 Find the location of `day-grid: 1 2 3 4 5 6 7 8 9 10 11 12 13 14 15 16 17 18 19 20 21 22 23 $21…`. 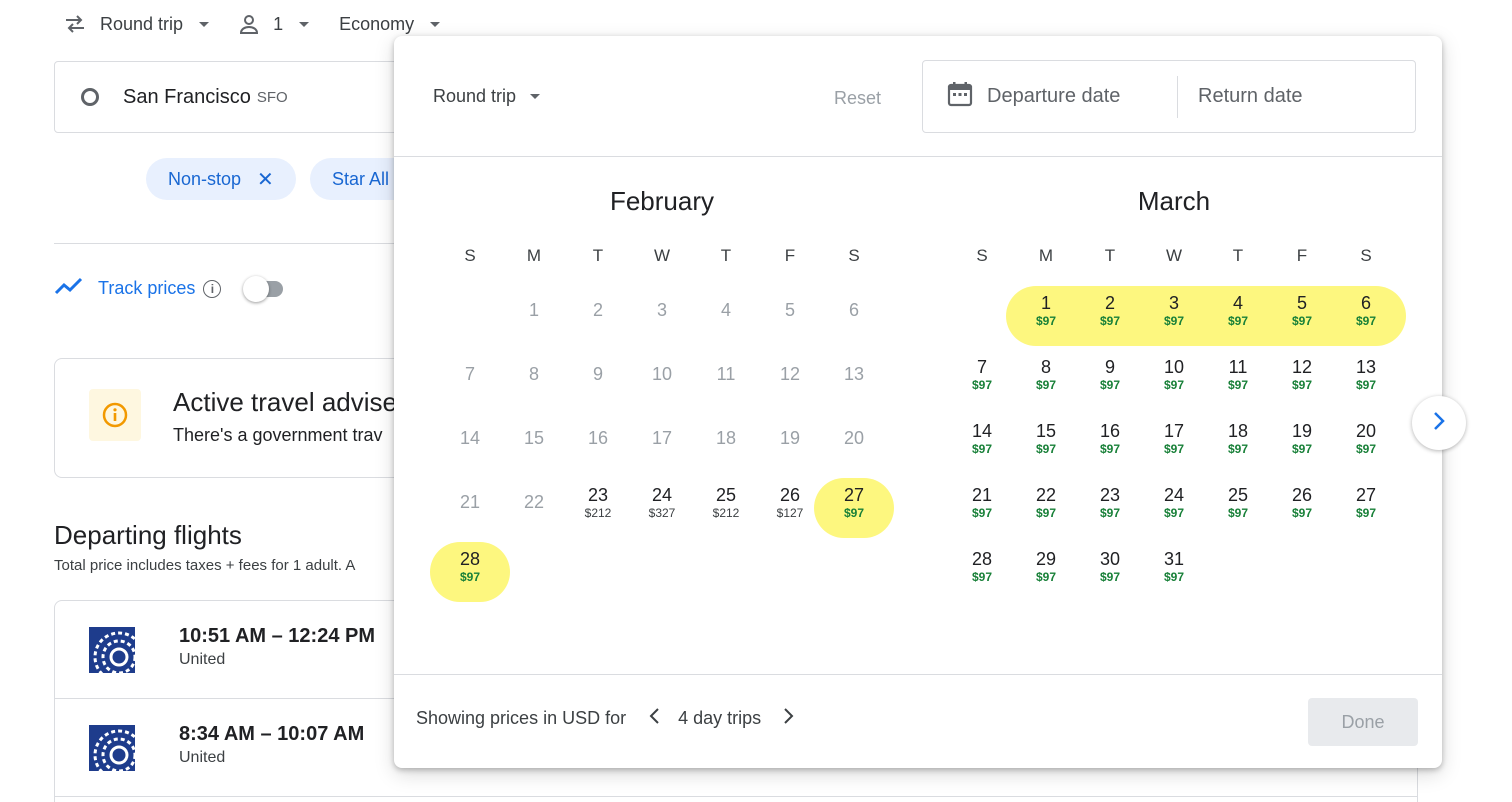

day-grid: 1 2 3 4 5 6 7 8 9 10 11 12 13 14 15 16 17 18 19 20 21 22 23 $21… is located at coordinates (662, 444).